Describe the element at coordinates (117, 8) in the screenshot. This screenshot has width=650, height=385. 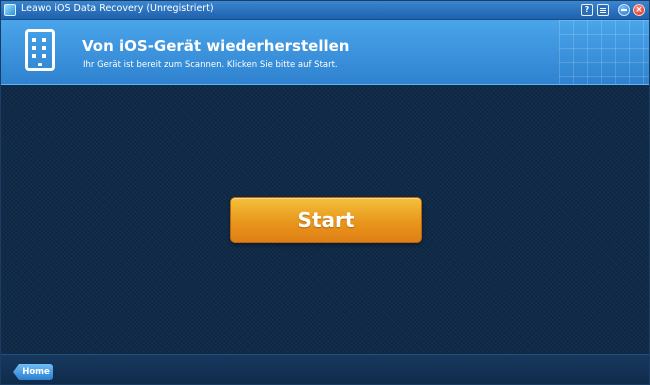
I see `window-title: Leawo iOS Data Recovery (Unregistriert)` at that location.